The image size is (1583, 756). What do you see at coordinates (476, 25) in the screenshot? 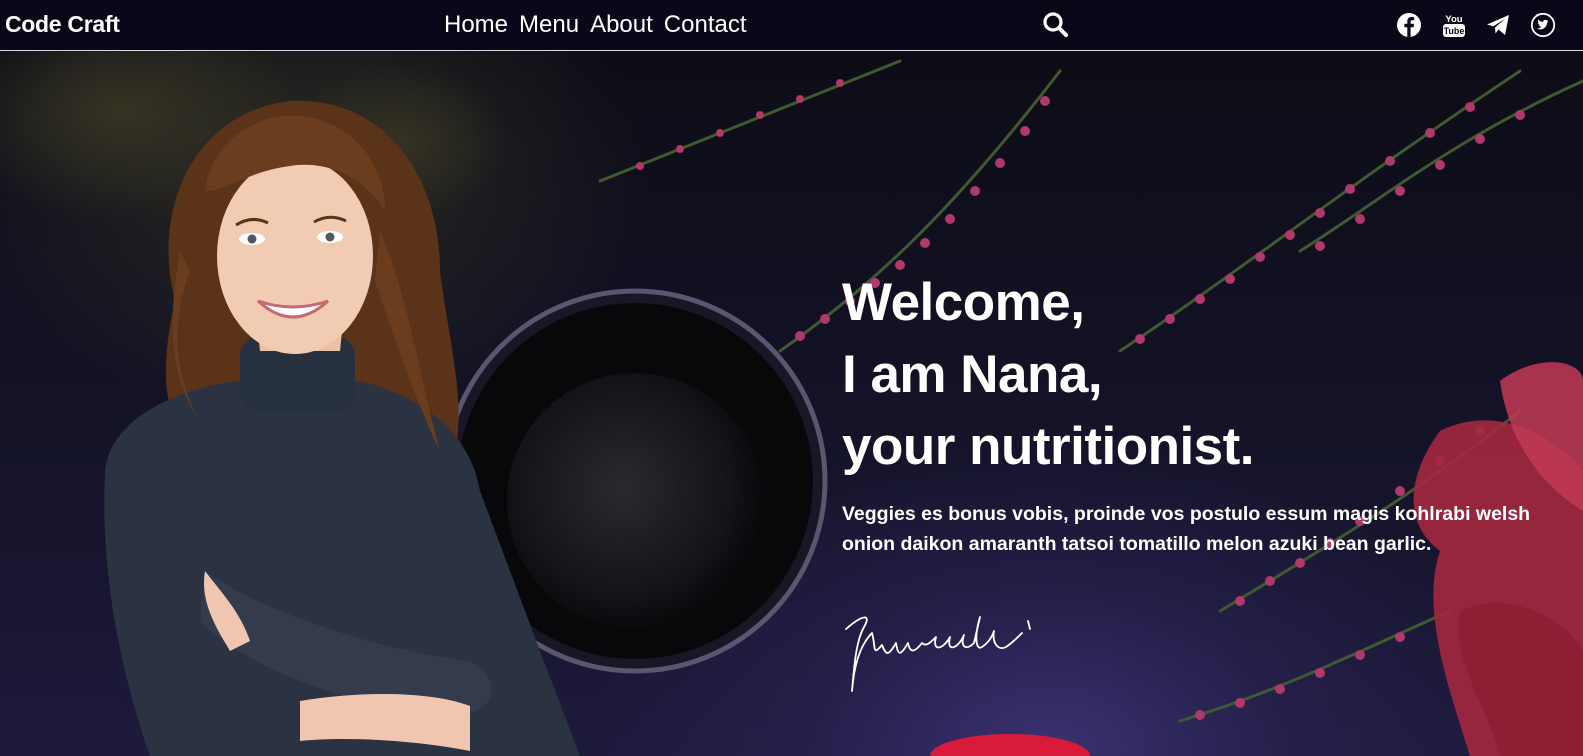
I see `nav-link-home: Home` at bounding box center [476, 25].